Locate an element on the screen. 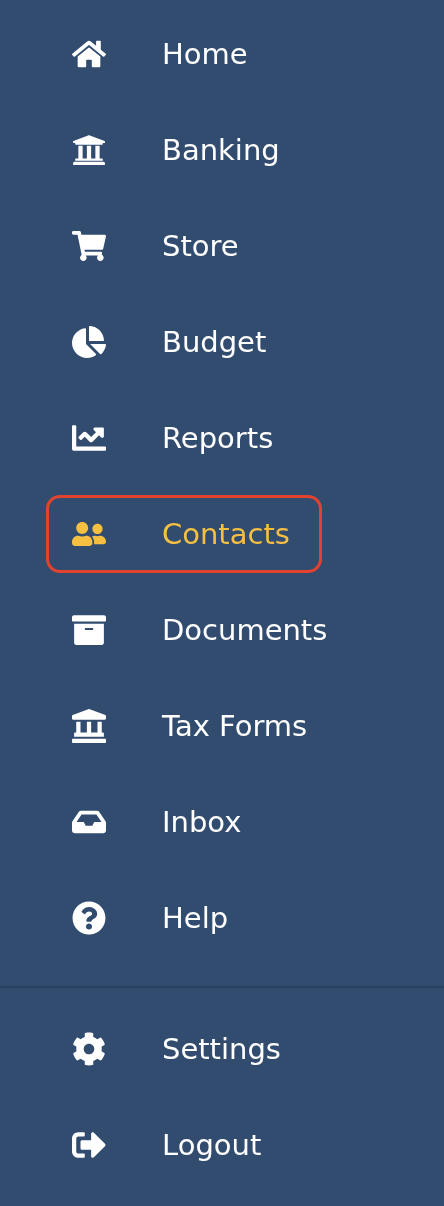 The height and width of the screenshot is (1206, 444). archive-box-icon is located at coordinates (89, 630).